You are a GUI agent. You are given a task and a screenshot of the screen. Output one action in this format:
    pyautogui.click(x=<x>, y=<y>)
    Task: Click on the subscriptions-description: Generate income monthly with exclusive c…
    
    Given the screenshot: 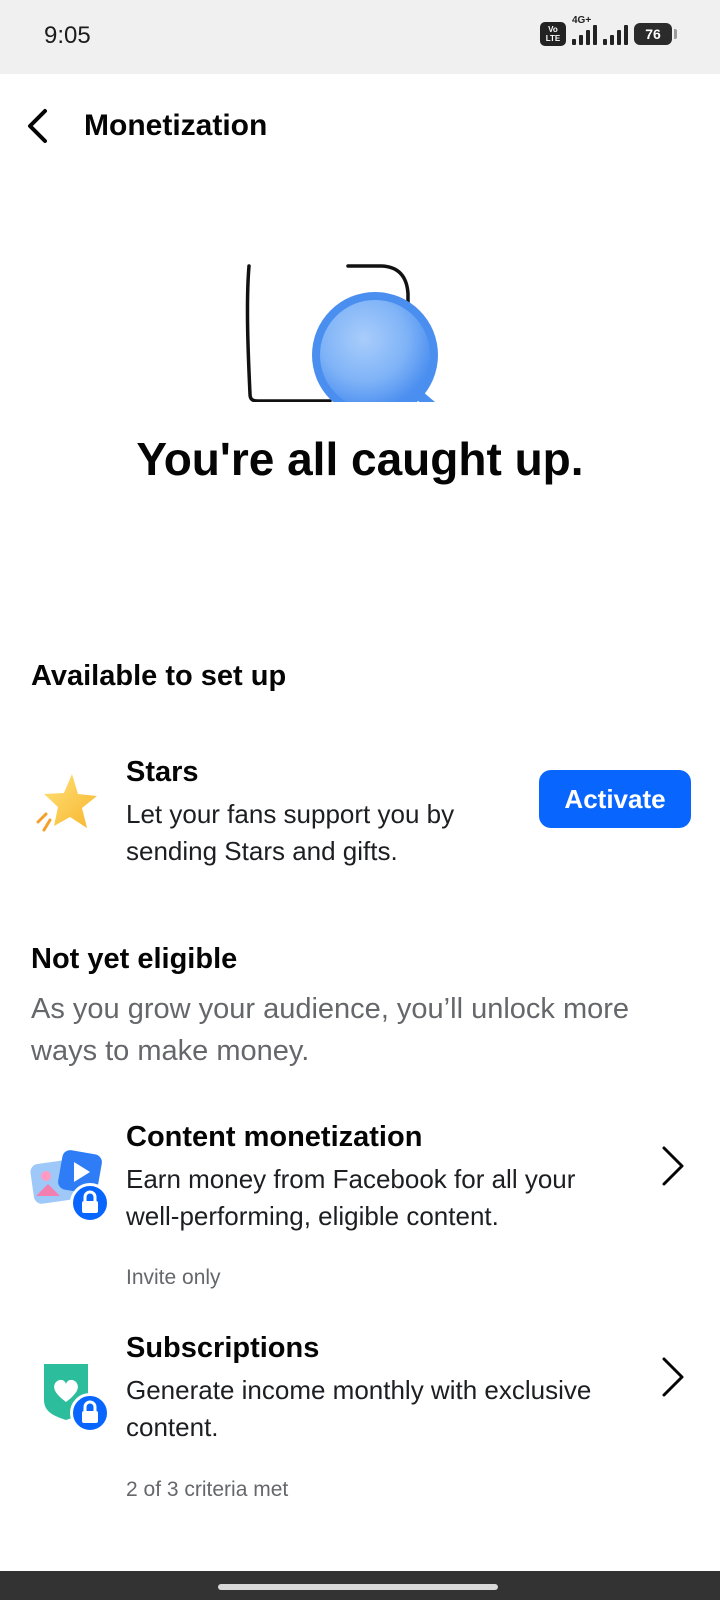 What is the action you would take?
    pyautogui.click(x=359, y=1408)
    